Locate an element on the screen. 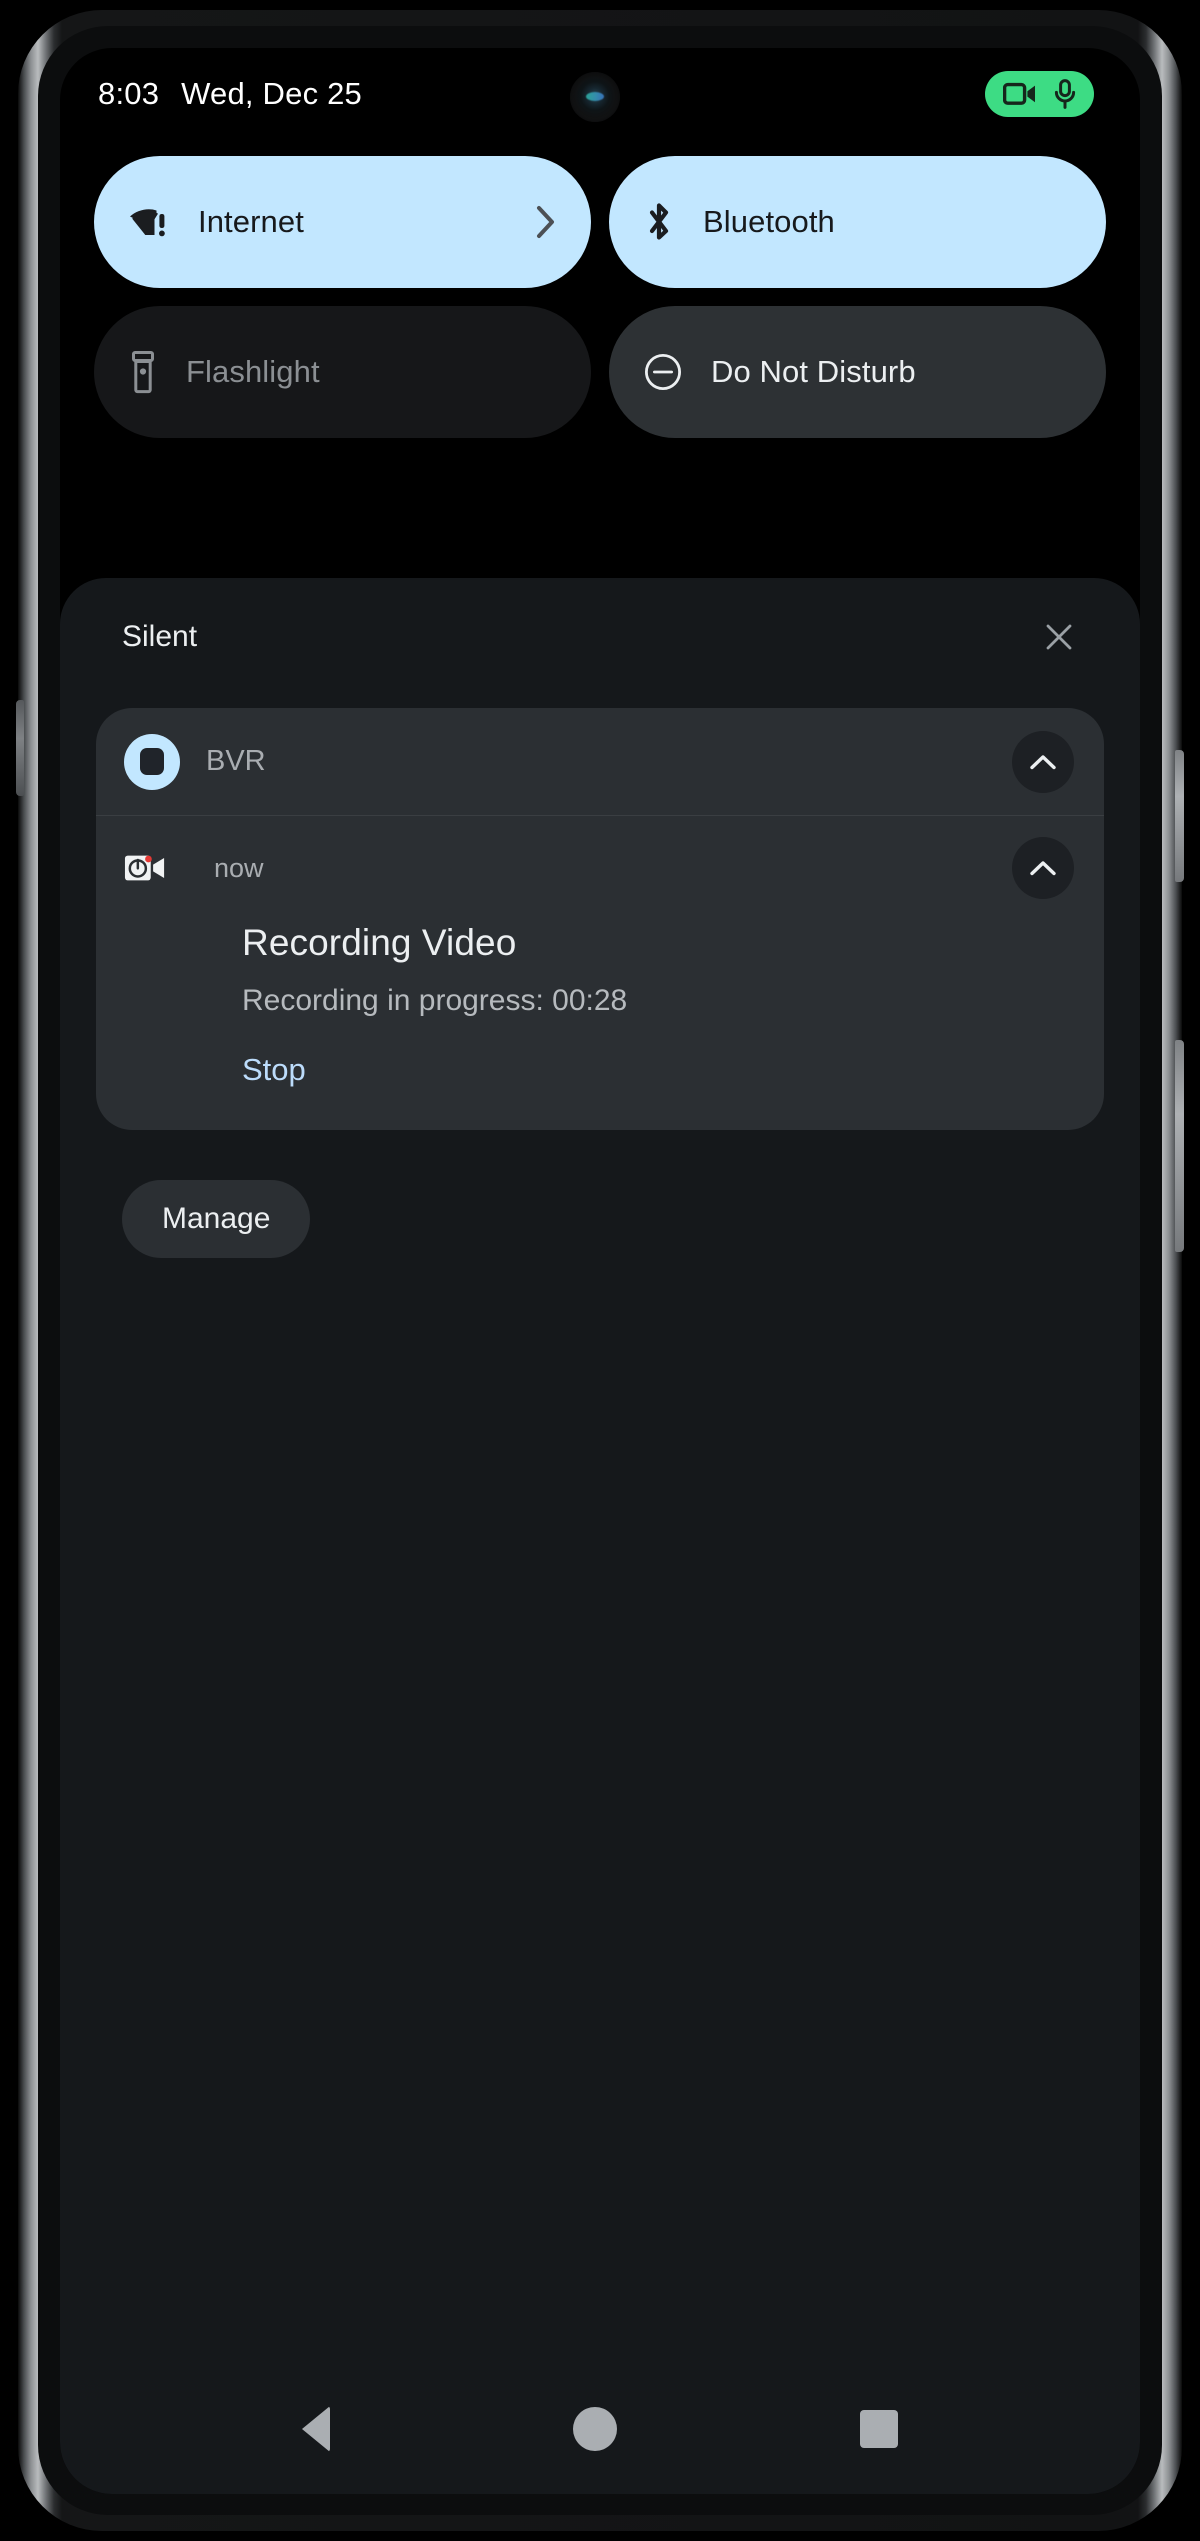 The width and height of the screenshot is (1200, 2541). qs-tile-do-not-disturb: Do Not Disturb is located at coordinates (857, 372).